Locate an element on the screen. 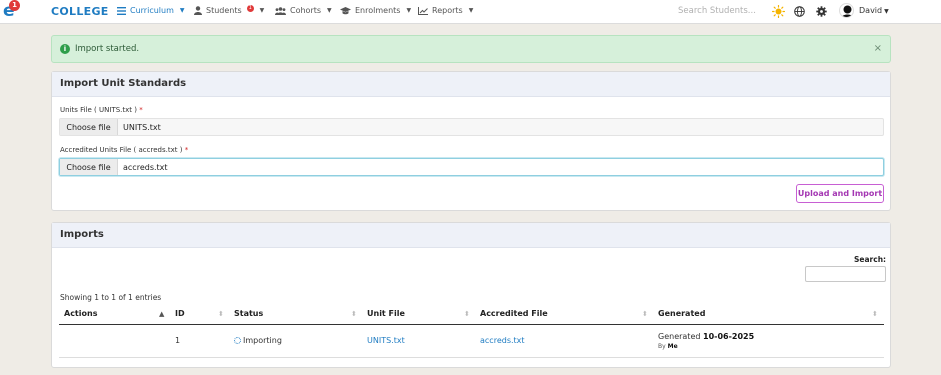 The height and width of the screenshot is (375, 941). row-generated-by: By Me is located at coordinates (668, 346).